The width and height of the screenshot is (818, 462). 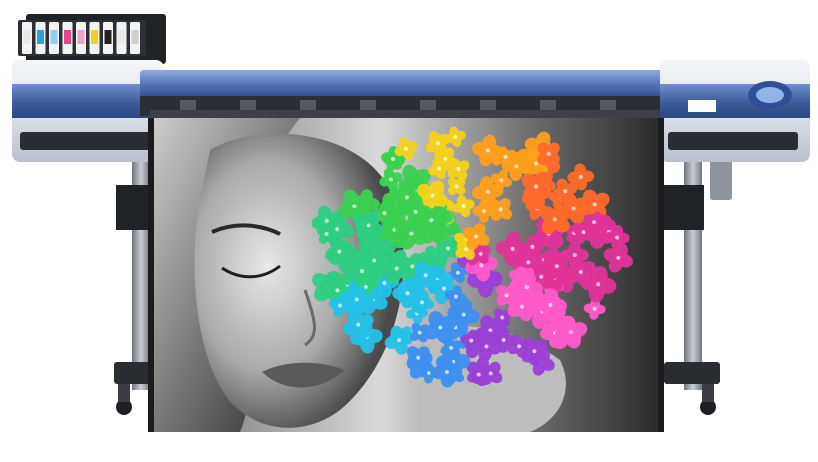 I want to click on ink-cartridge-bay, so click(x=92, y=39).